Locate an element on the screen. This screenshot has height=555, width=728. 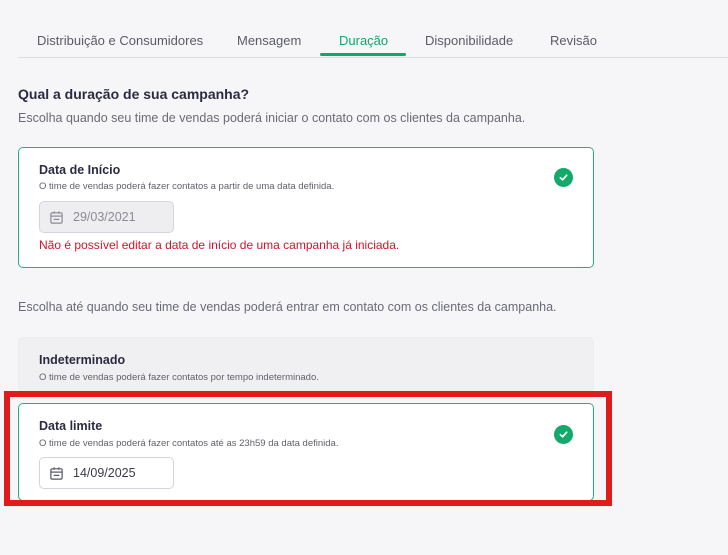
active-tab-indicator is located at coordinates (363, 54).